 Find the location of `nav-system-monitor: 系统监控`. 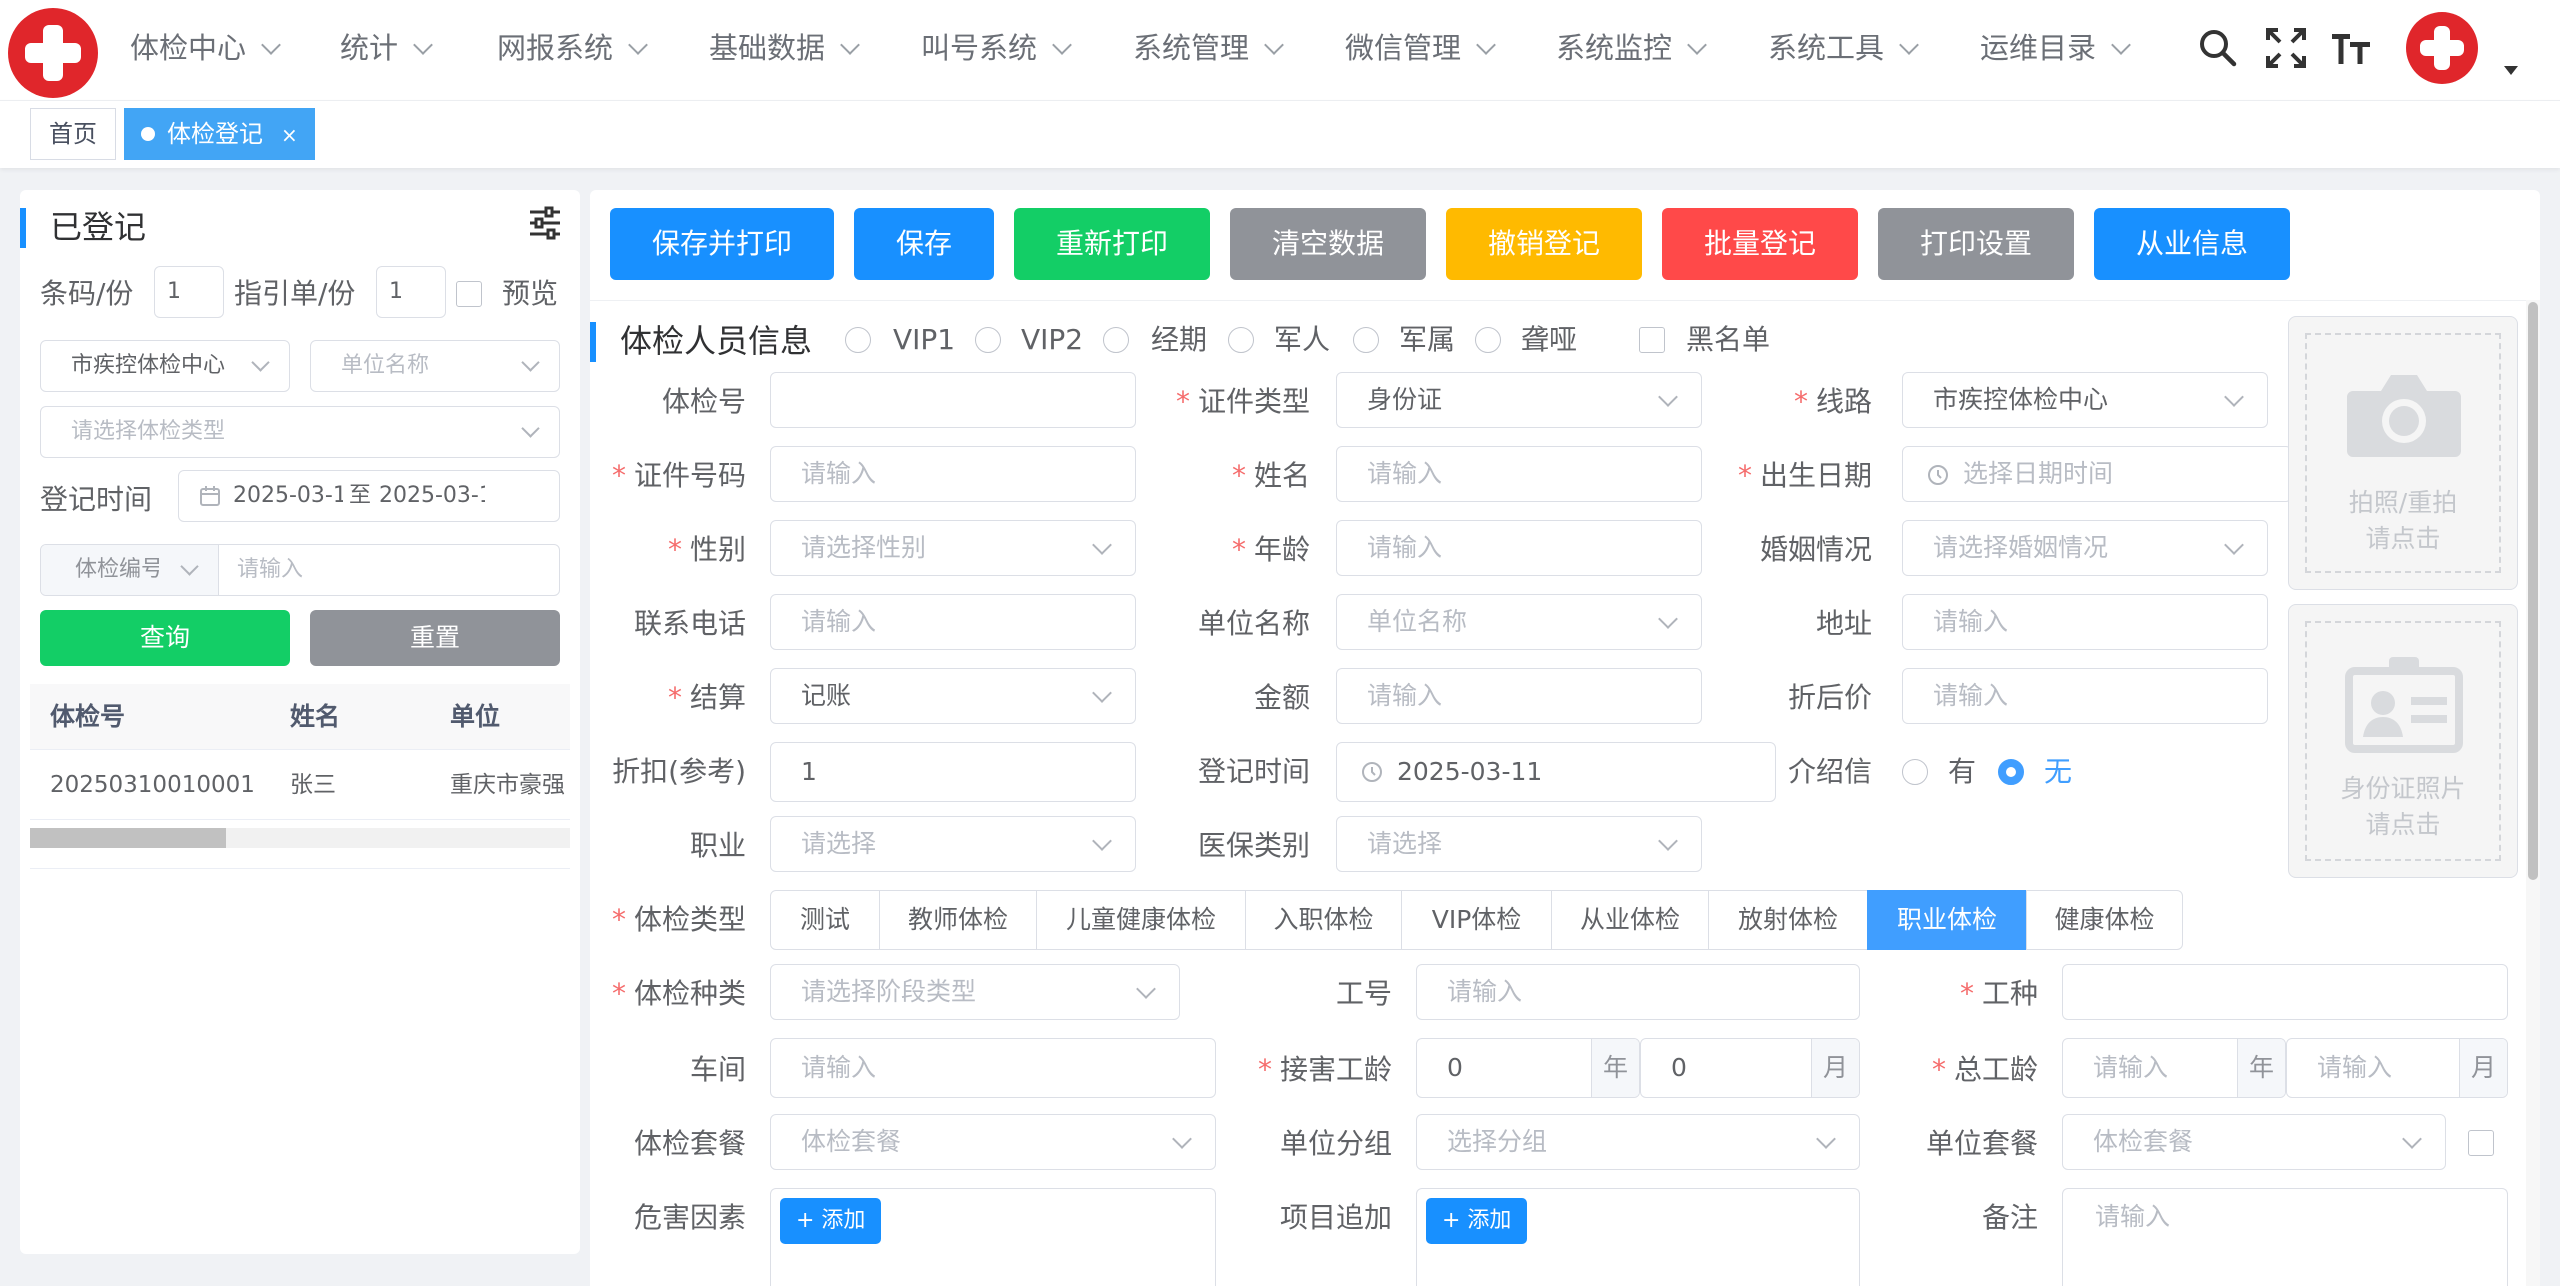

nav-system-monitor: 系统监控 is located at coordinates (1631, 48).